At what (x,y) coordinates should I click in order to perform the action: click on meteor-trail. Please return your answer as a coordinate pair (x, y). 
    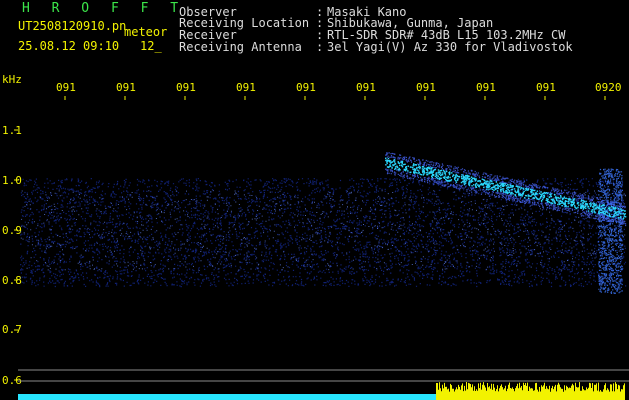
    Looking at the image, I should click on (506, 189).